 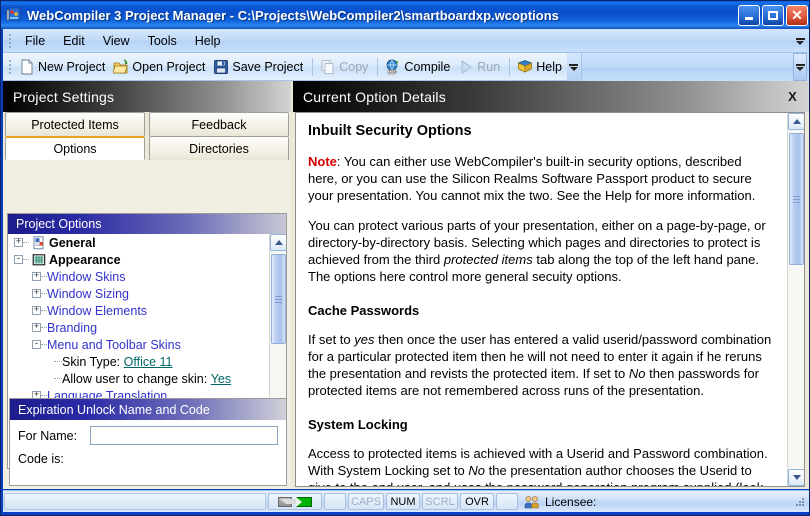 I want to click on resize-grip, so click(x=800, y=502).